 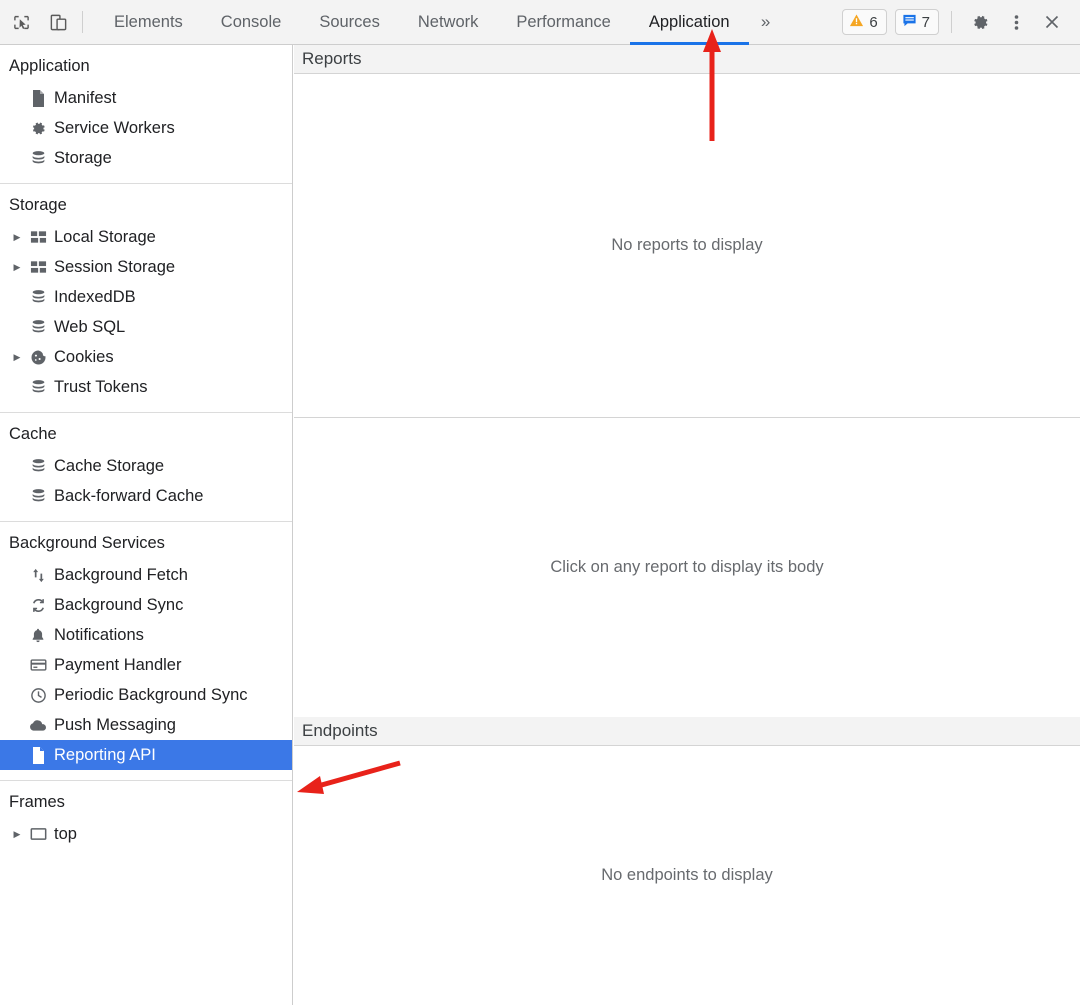 What do you see at coordinates (105, 754) in the screenshot?
I see `sidebar-item-label: Reporting API` at bounding box center [105, 754].